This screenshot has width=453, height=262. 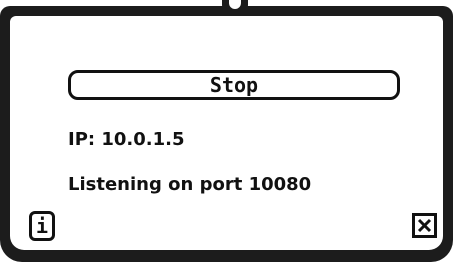 I want to click on close-button, so click(x=424, y=225).